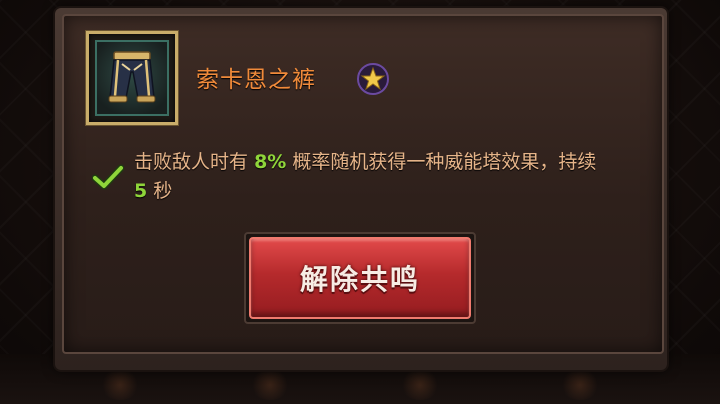 The image size is (720, 404). I want to click on effect-text-after: 秒, so click(163, 191).